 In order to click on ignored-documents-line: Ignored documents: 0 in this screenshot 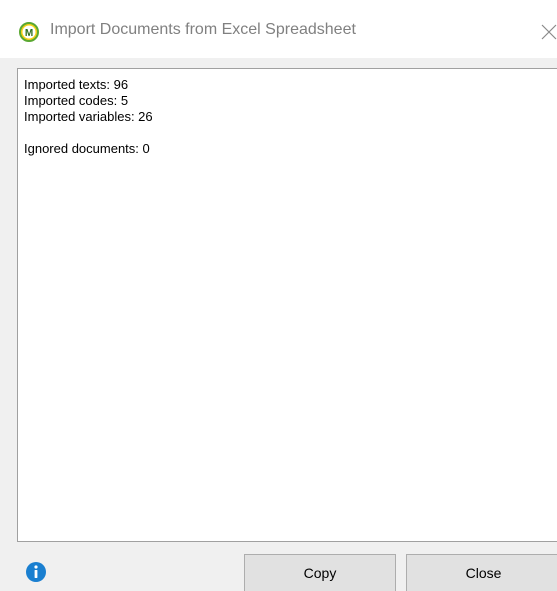, I will do `click(87, 148)`.